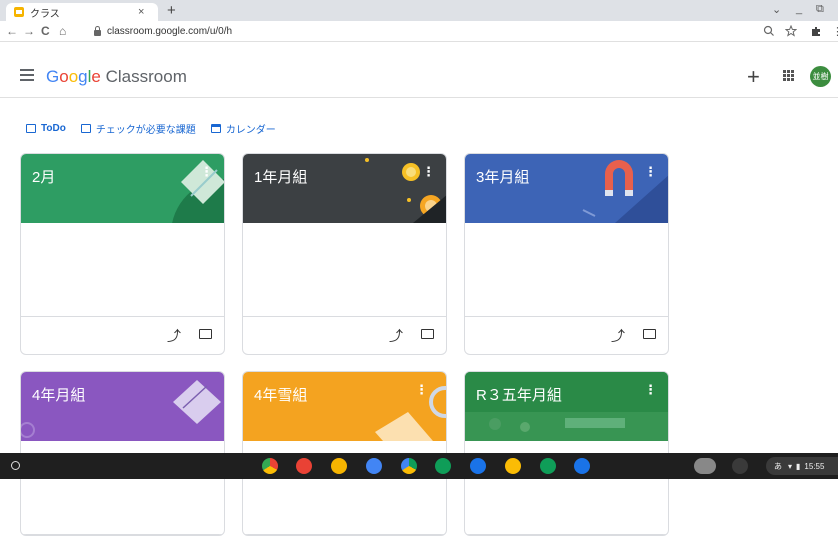 The image size is (838, 536). Describe the element at coordinates (409, 466) in the screenshot. I see `drive-icon` at that location.